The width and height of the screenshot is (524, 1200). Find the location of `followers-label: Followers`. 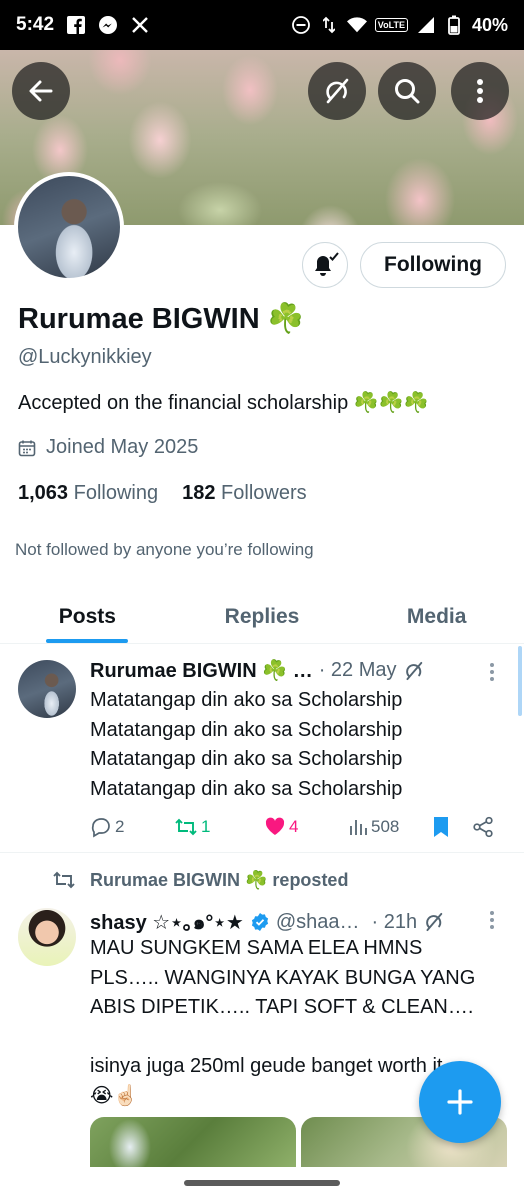

followers-label: Followers is located at coordinates (264, 493).